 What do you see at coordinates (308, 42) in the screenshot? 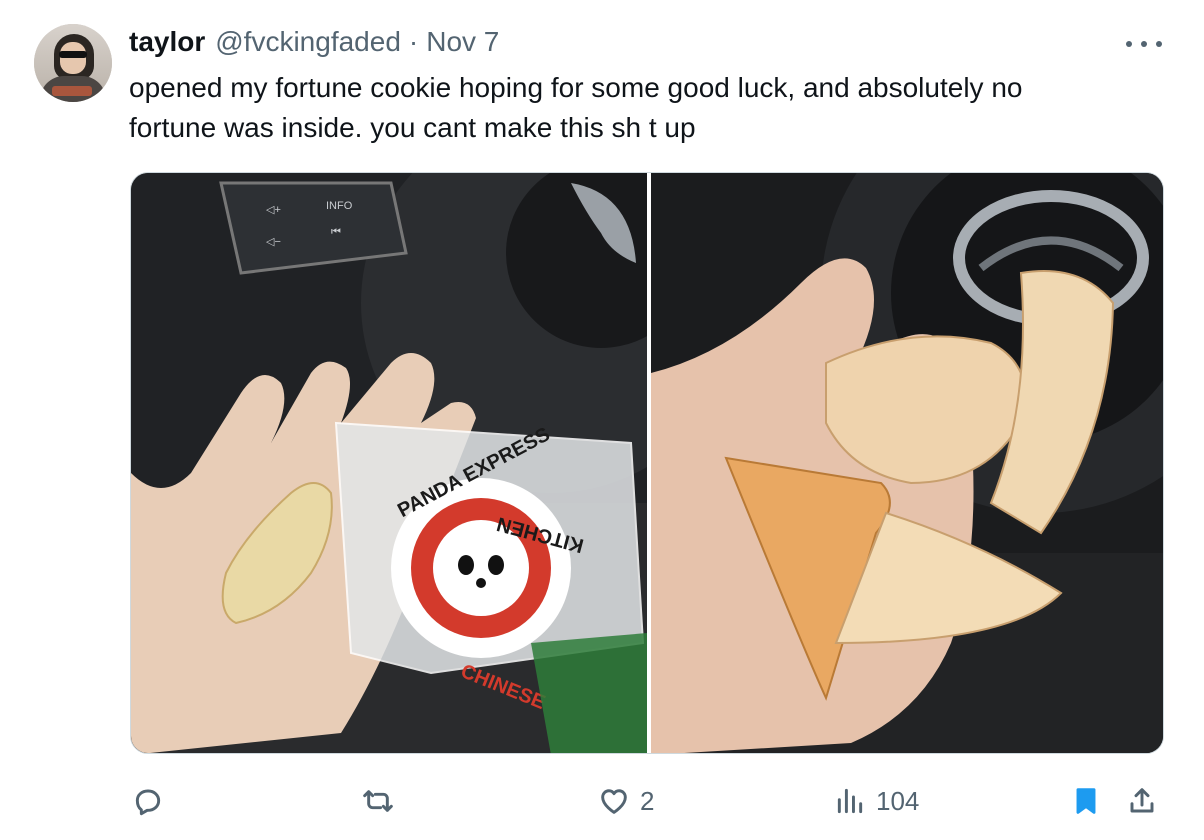
I see `user-handle: @fvckingfaded` at bounding box center [308, 42].